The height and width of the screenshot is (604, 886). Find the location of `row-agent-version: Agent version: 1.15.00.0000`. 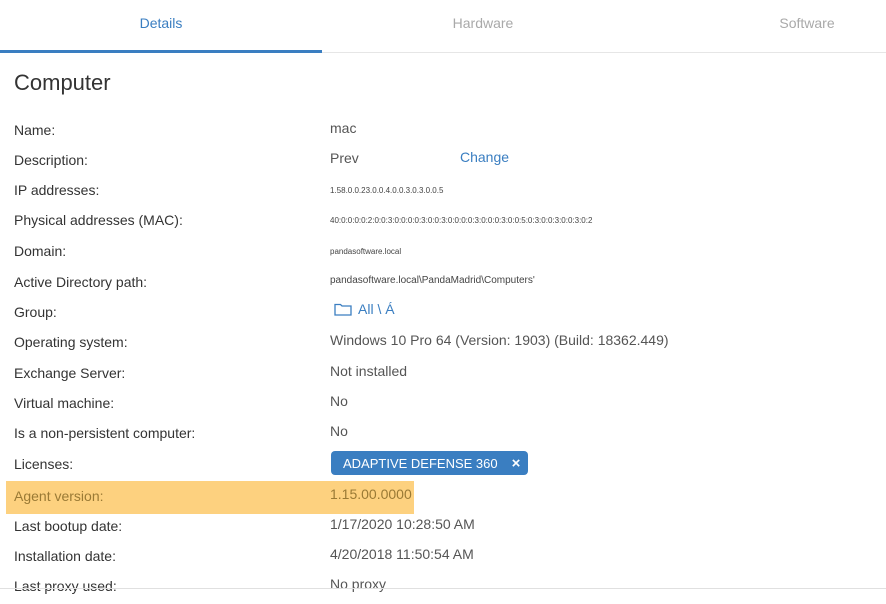

row-agent-version: Agent version: 1.15.00.0000 is located at coordinates (443, 497).